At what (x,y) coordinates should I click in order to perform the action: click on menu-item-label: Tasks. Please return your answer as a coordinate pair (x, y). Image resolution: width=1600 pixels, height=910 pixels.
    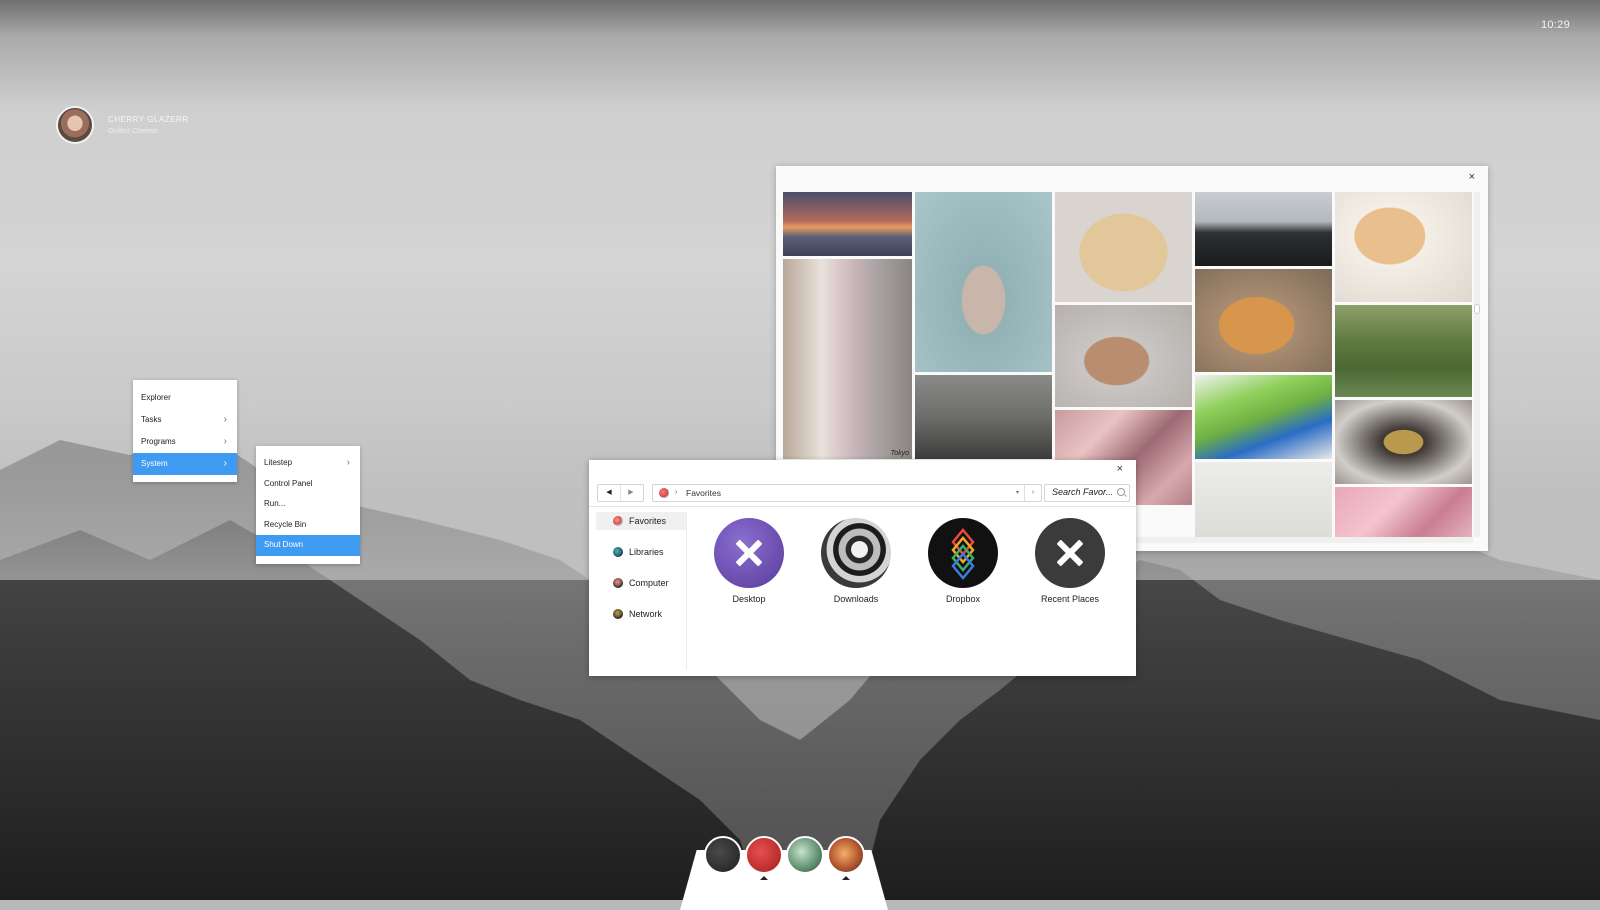
    Looking at the image, I should click on (151, 419).